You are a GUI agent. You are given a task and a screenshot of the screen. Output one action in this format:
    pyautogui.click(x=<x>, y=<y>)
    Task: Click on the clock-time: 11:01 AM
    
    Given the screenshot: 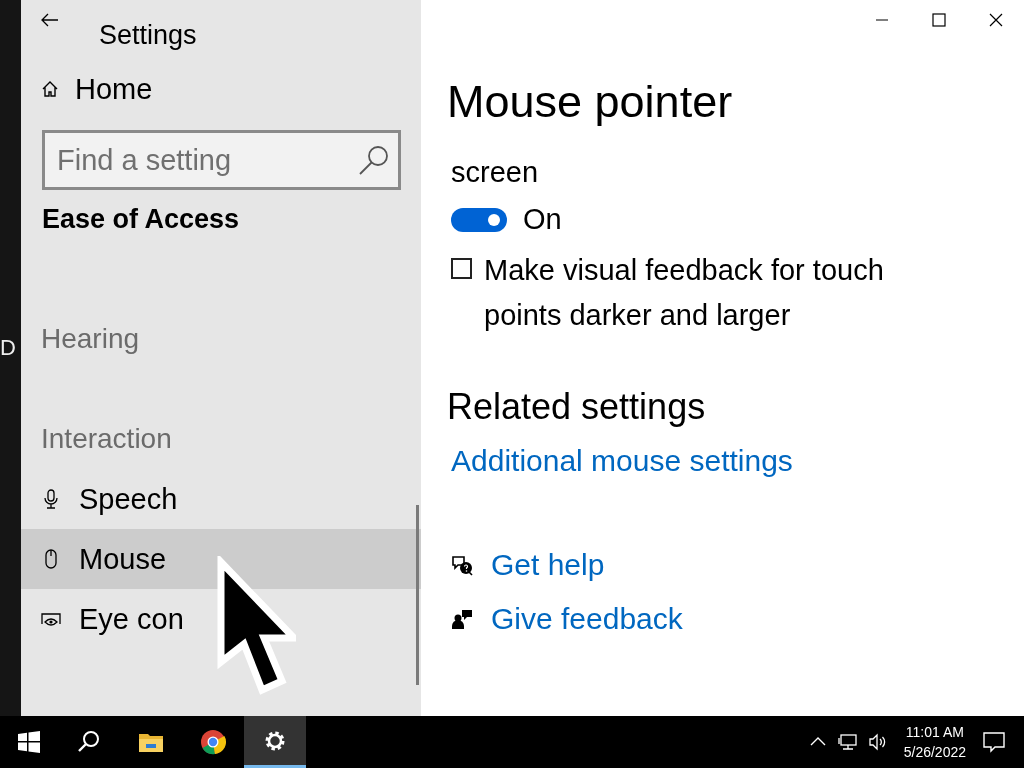 What is the action you would take?
    pyautogui.click(x=934, y=732)
    